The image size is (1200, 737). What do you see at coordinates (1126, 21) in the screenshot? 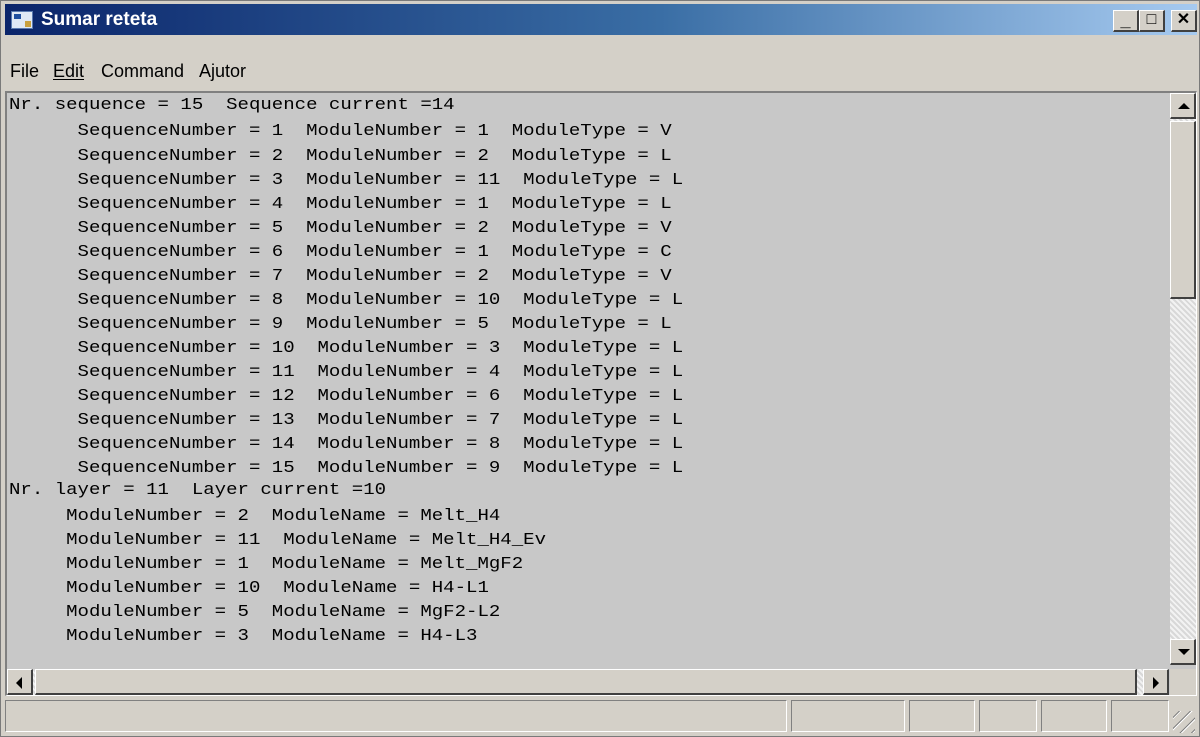
I see `minimize-button: _` at bounding box center [1126, 21].